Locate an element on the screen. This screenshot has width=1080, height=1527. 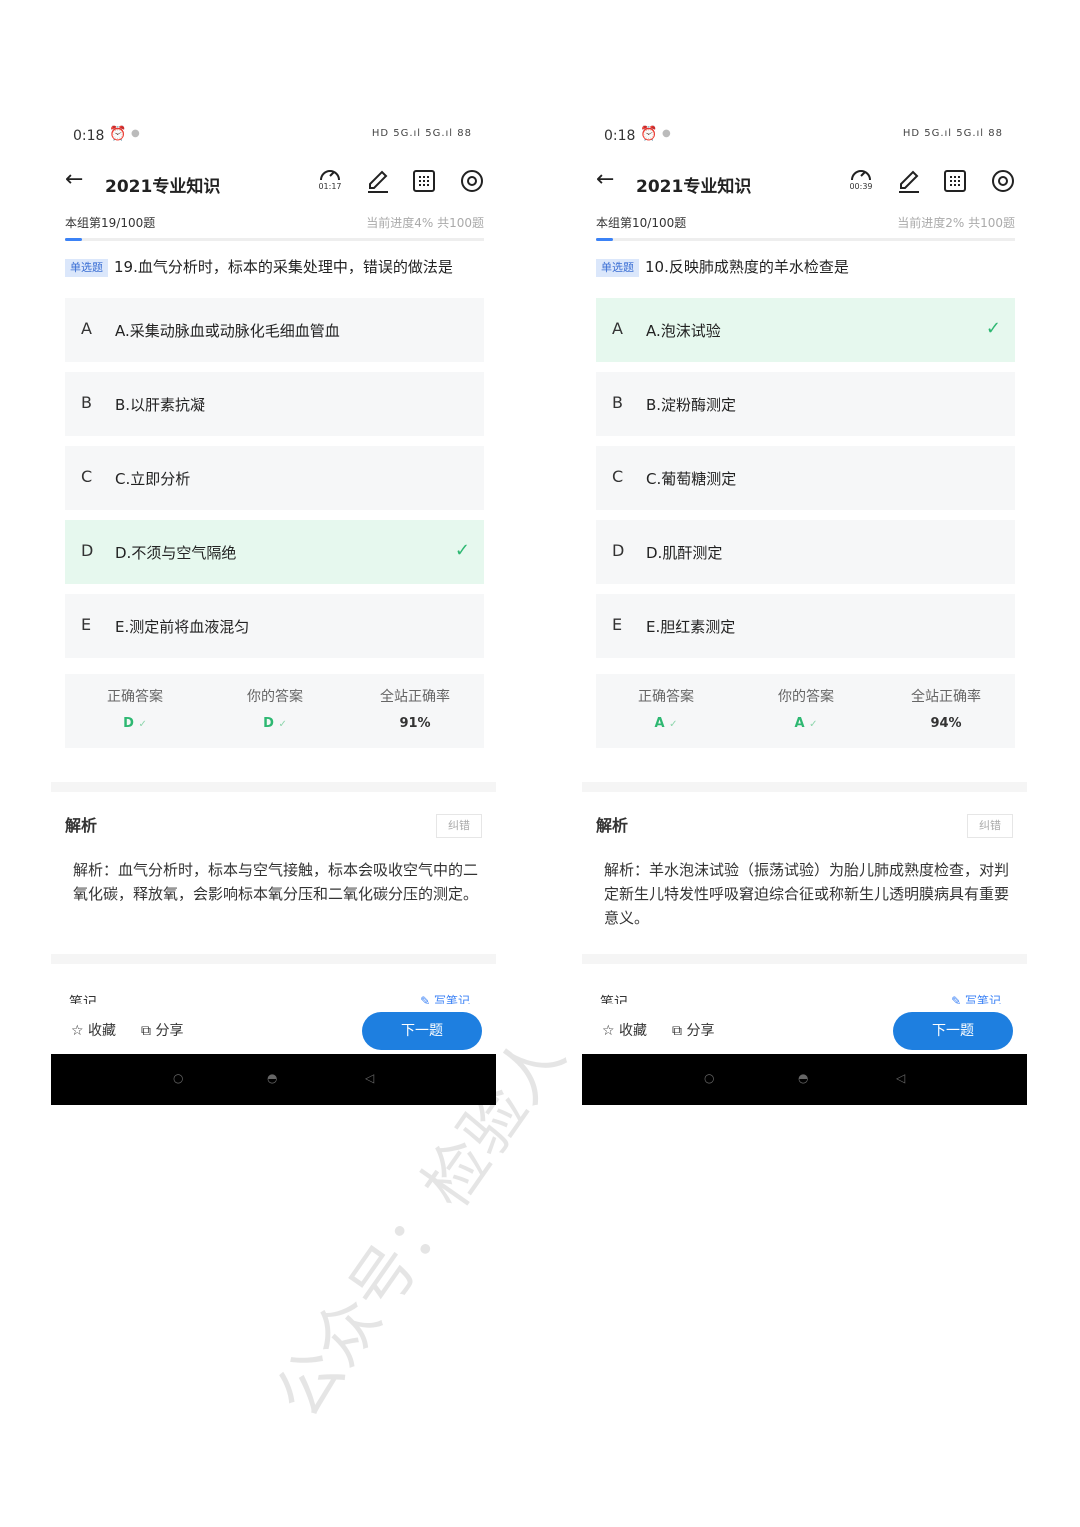
option-e: E E.胆红素测定 is located at coordinates (805, 626).